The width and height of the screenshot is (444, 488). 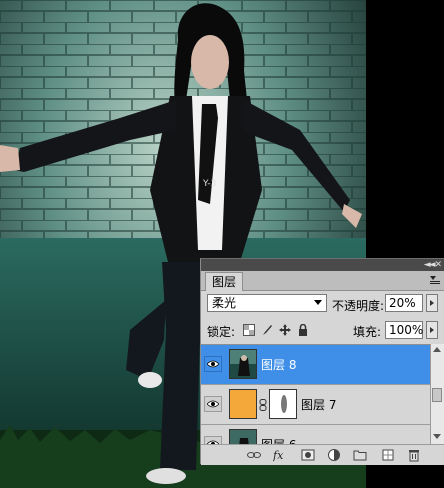 I want to click on layer-mask-thumbnail, so click(x=283, y=404).